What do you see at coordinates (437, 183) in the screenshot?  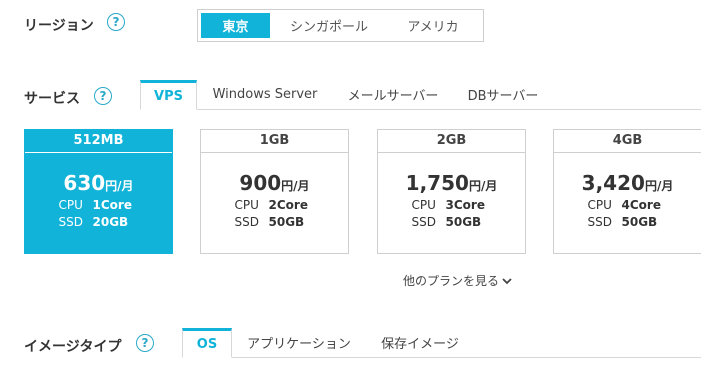 I see `plan-price-value: 1,750` at bounding box center [437, 183].